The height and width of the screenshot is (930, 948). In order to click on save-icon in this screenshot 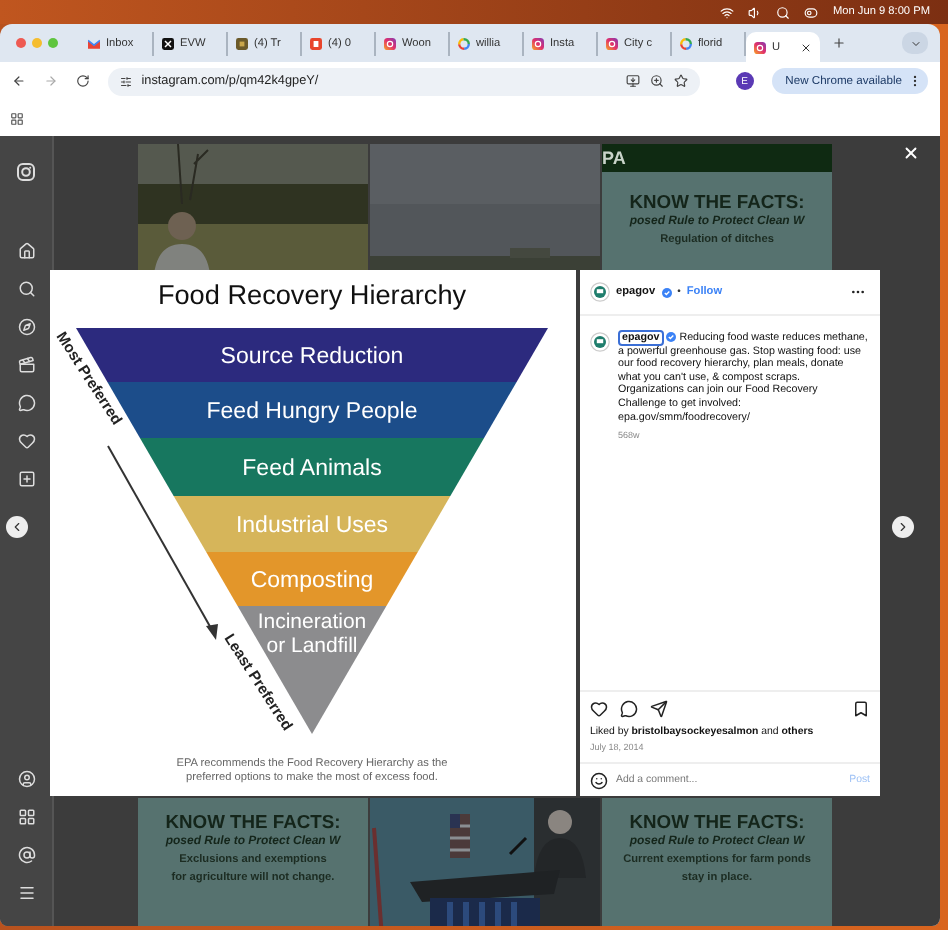, I will do `click(861, 709)`.